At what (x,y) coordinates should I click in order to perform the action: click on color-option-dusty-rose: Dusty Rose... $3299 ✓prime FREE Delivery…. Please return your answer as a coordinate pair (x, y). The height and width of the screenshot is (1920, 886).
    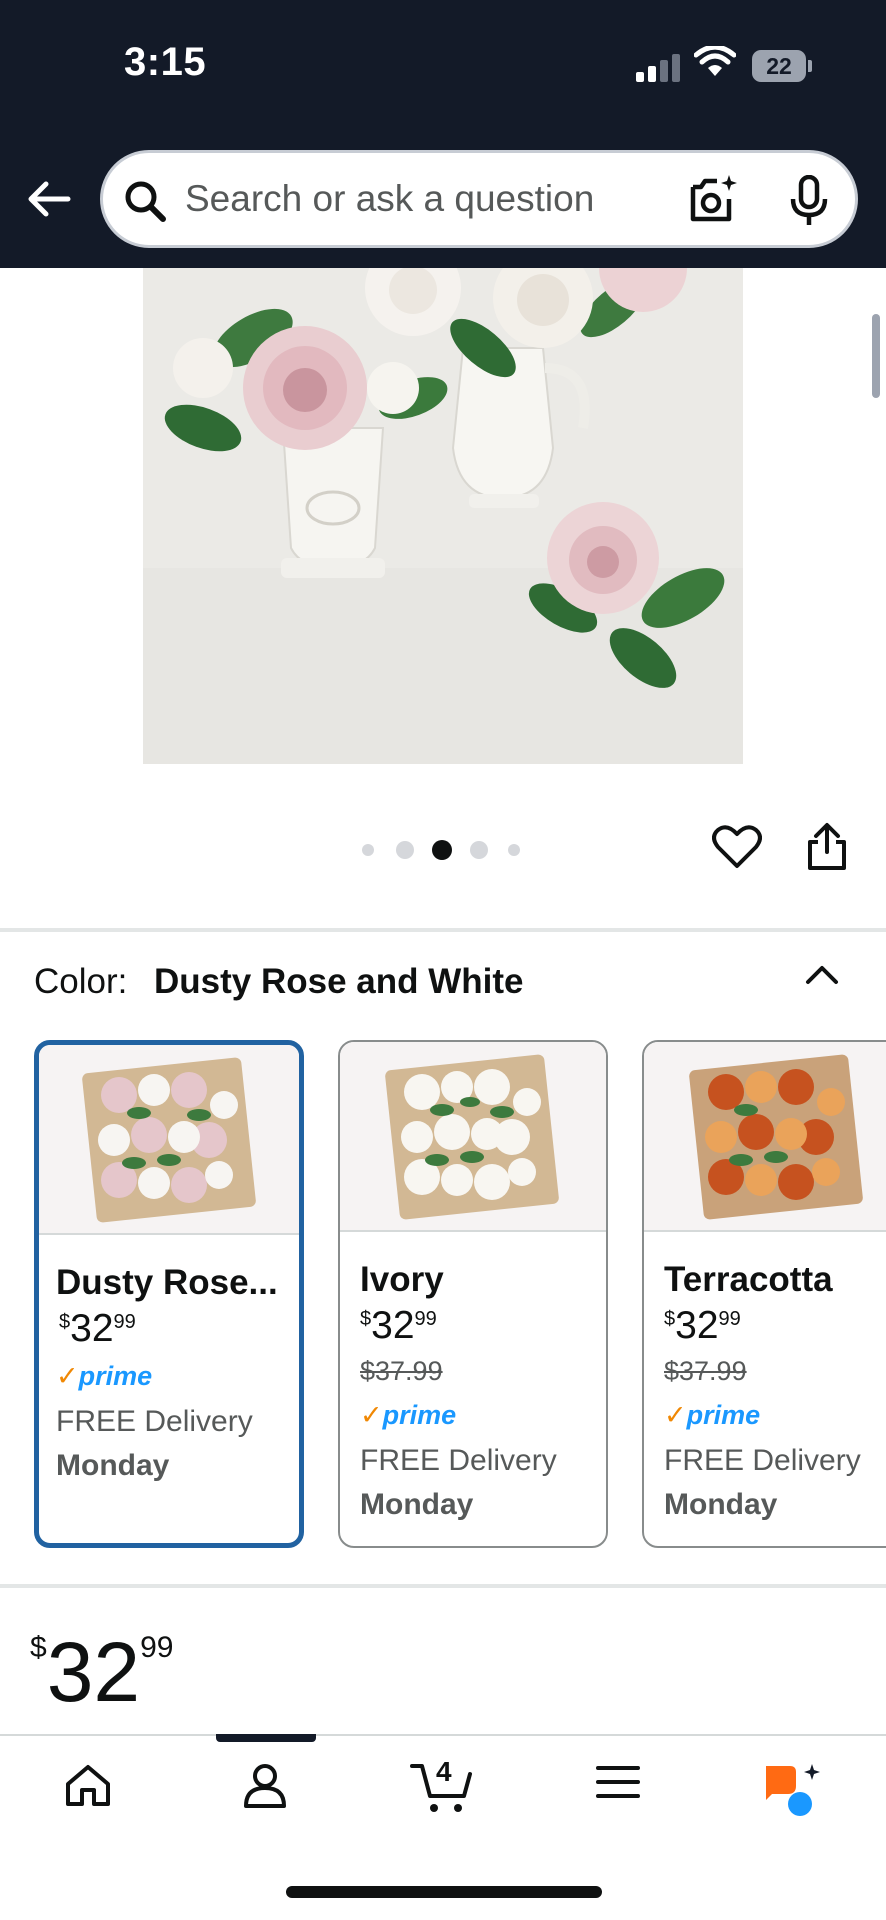
    Looking at the image, I should click on (169, 1294).